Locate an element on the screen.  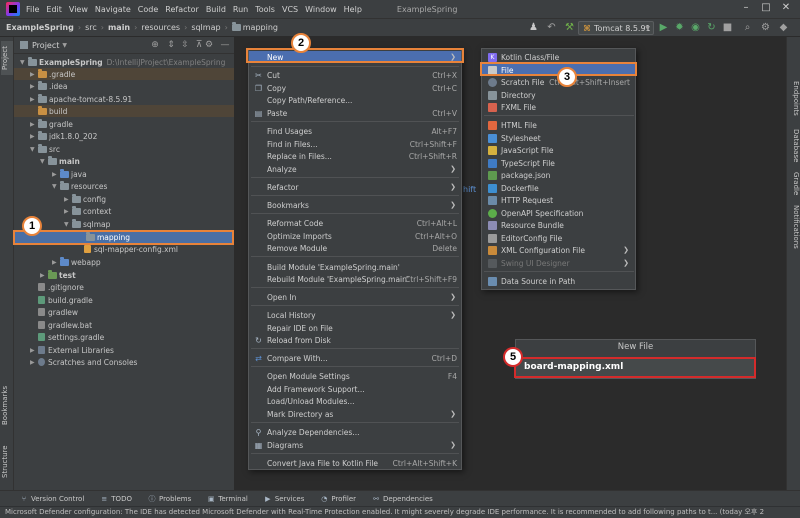
user-icon: ♟ is located at coordinates (533, 27).